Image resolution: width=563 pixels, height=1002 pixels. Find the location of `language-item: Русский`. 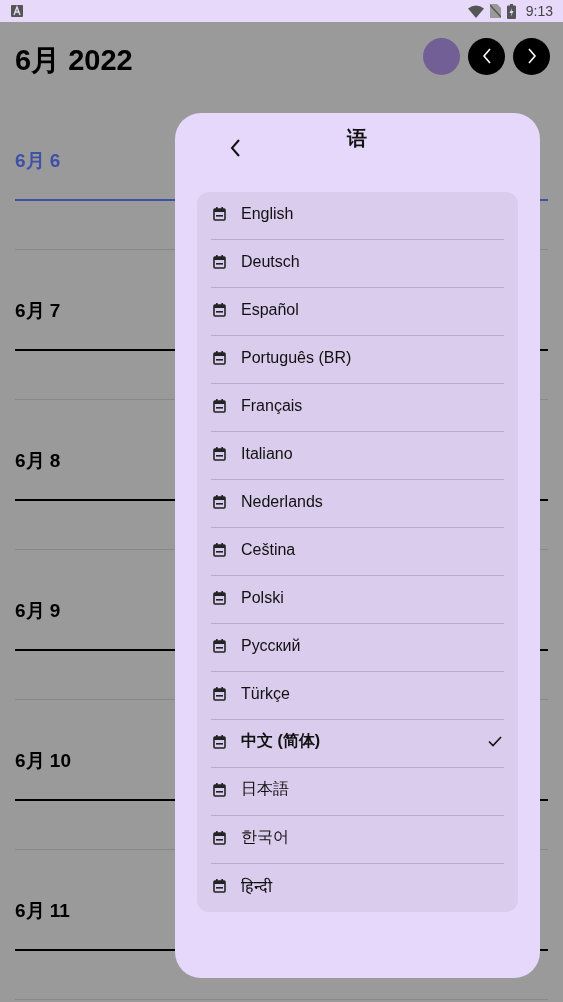

language-item: Русский is located at coordinates (357, 648).